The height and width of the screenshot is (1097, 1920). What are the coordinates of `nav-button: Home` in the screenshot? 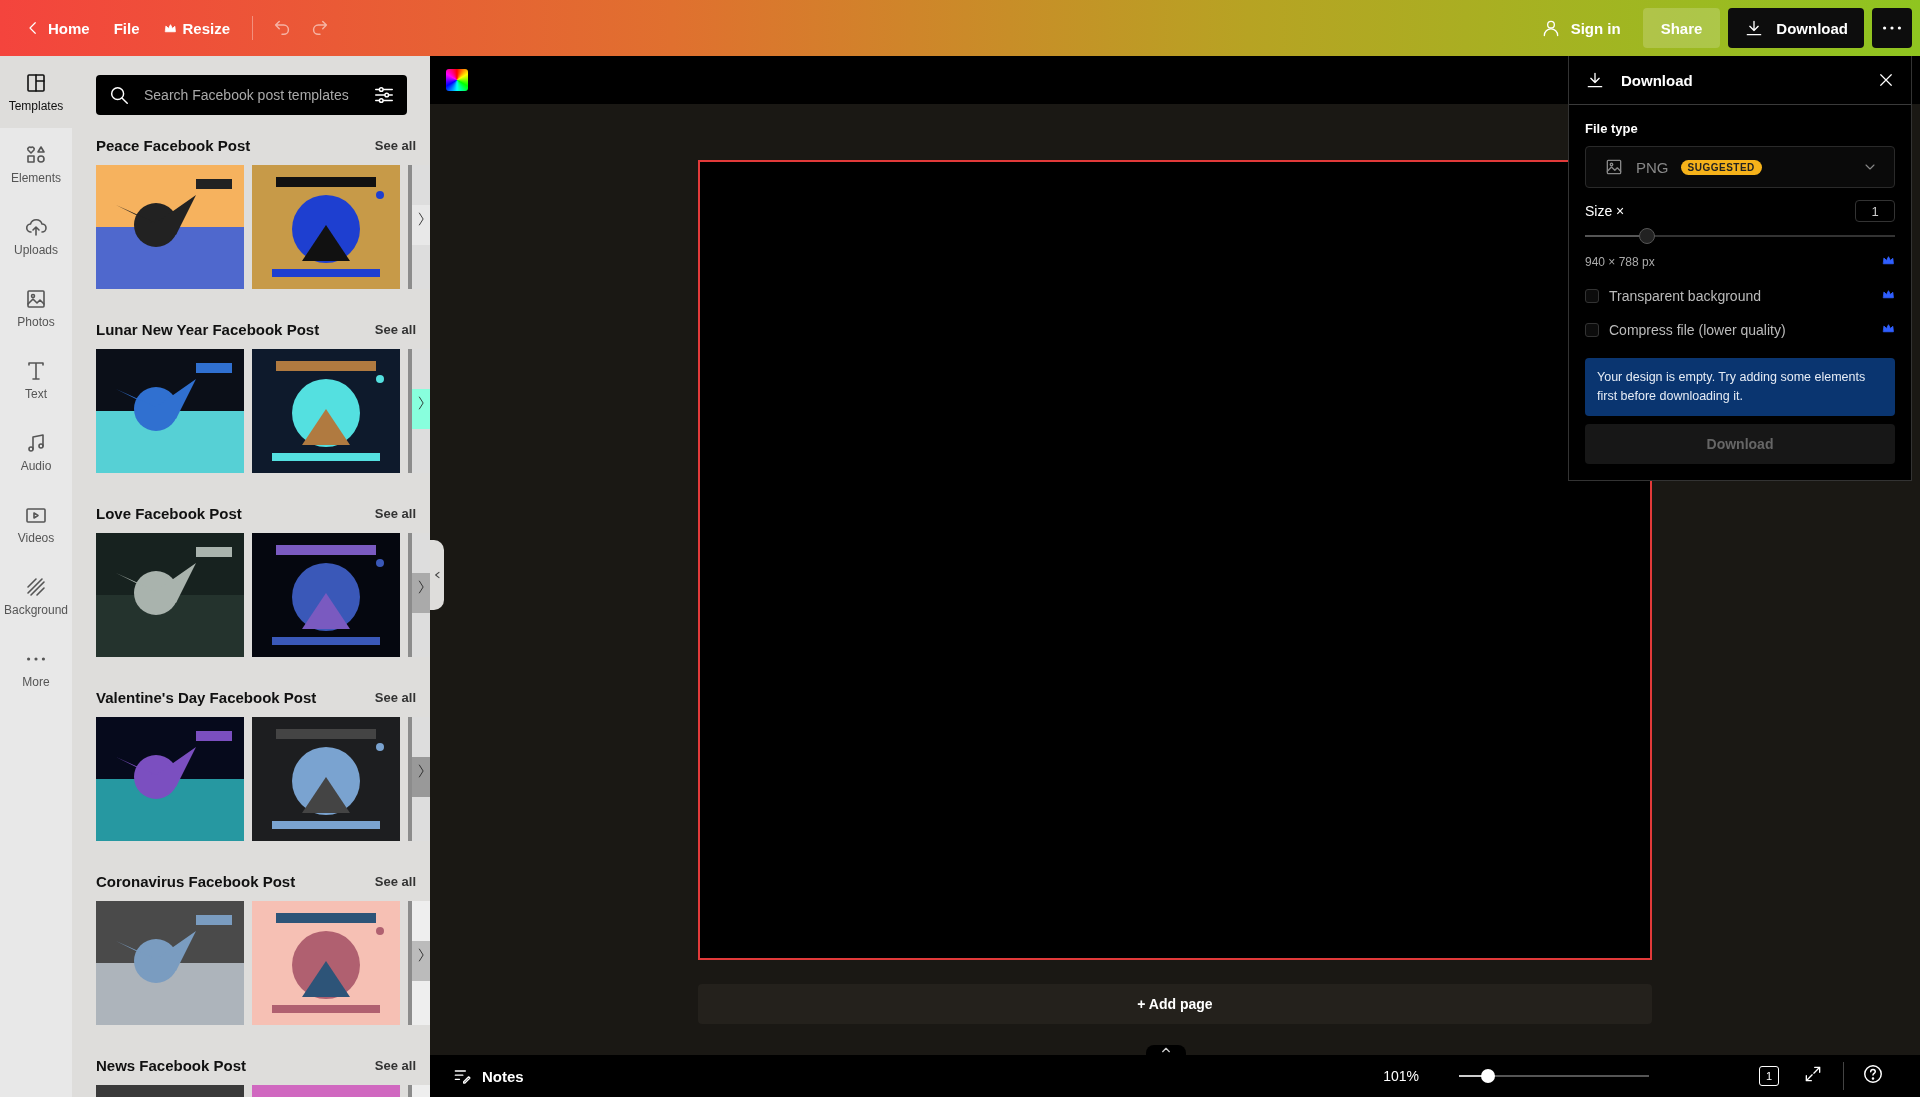 It's located at (57, 28).